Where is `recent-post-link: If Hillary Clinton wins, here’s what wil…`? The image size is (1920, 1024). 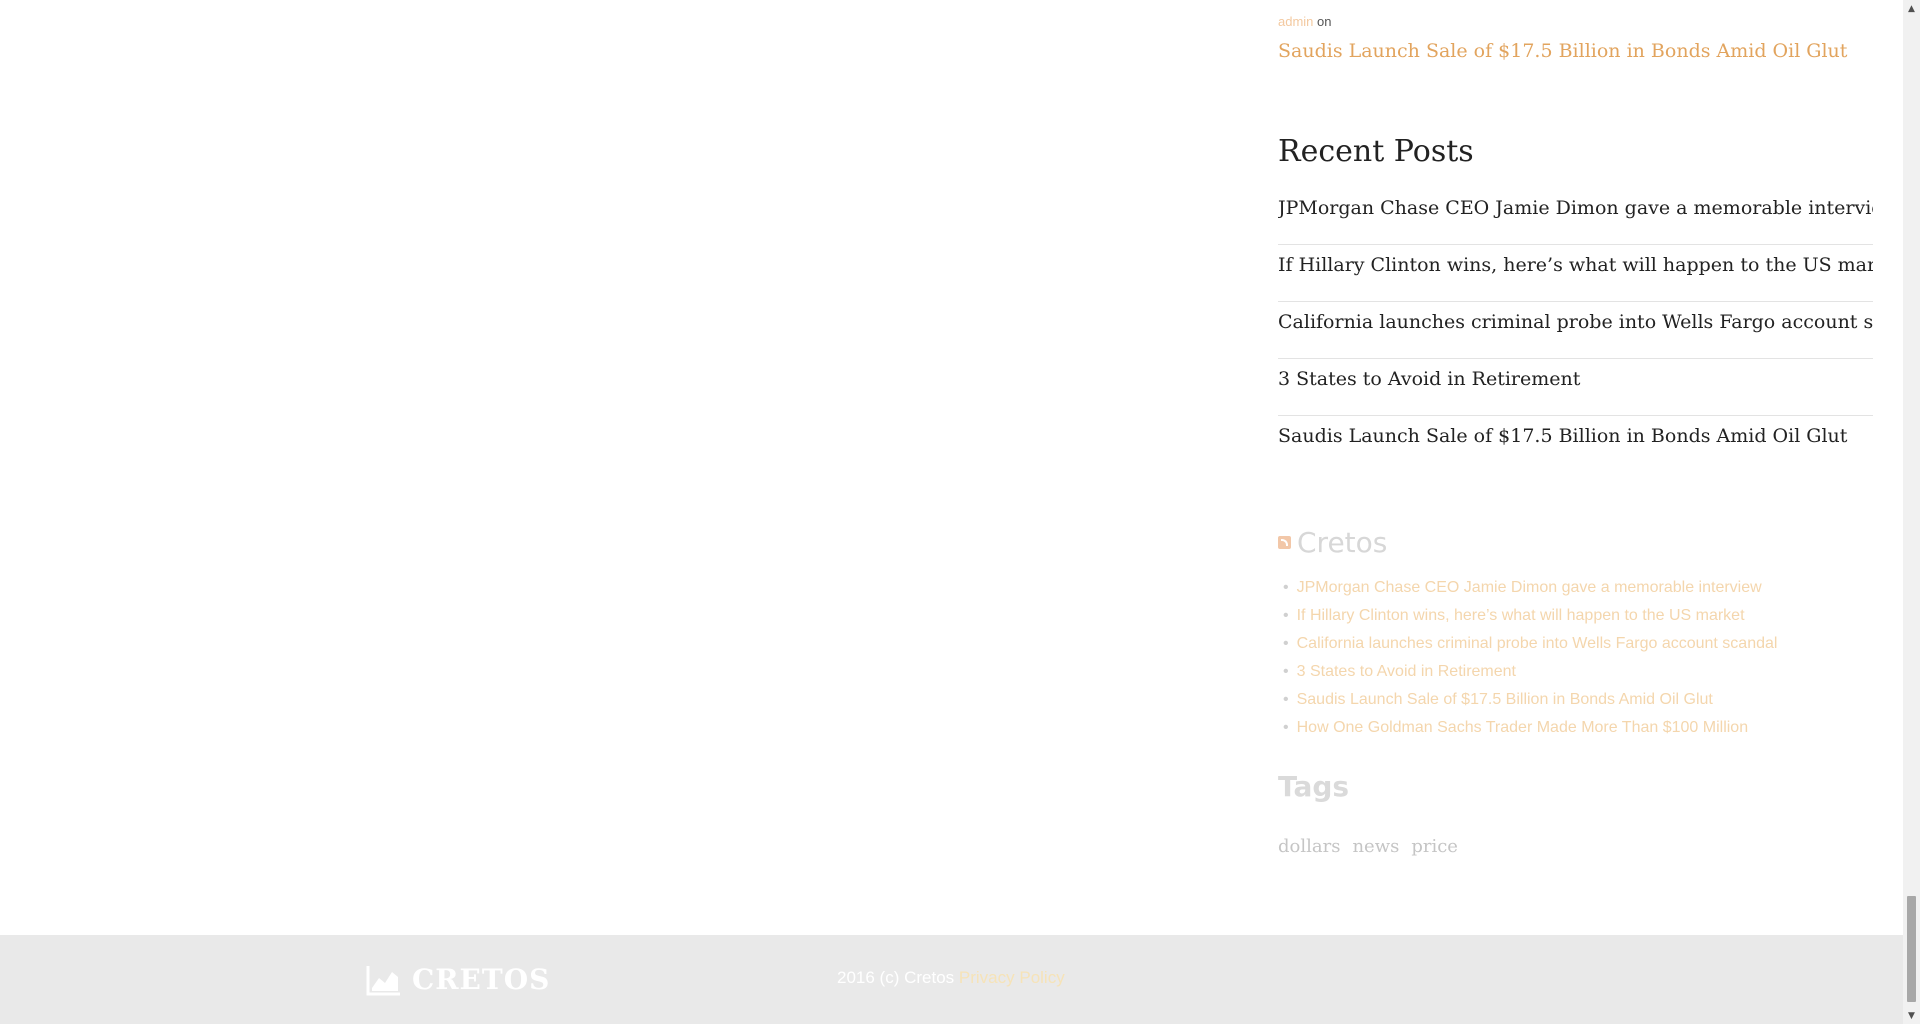 recent-post-link: If Hillary Clinton wins, here’s what wil… is located at coordinates (1575, 273).